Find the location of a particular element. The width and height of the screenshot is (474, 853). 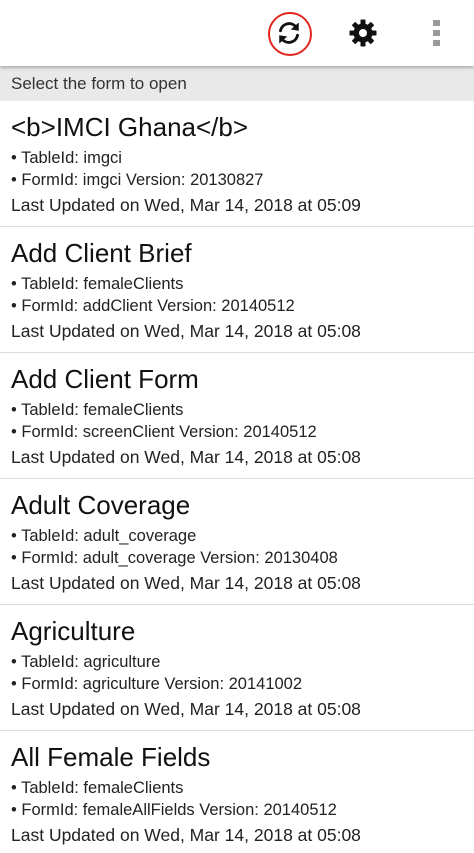

form-table-id: • TableId: adult_coverage is located at coordinates (104, 536).